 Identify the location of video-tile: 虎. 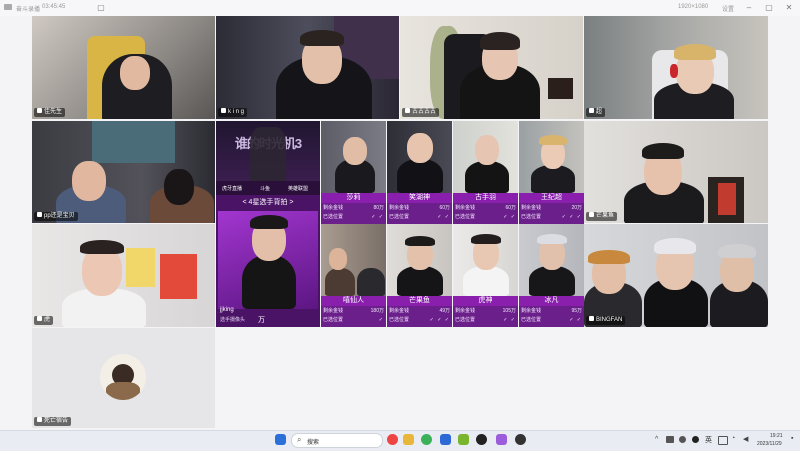
(123, 275).